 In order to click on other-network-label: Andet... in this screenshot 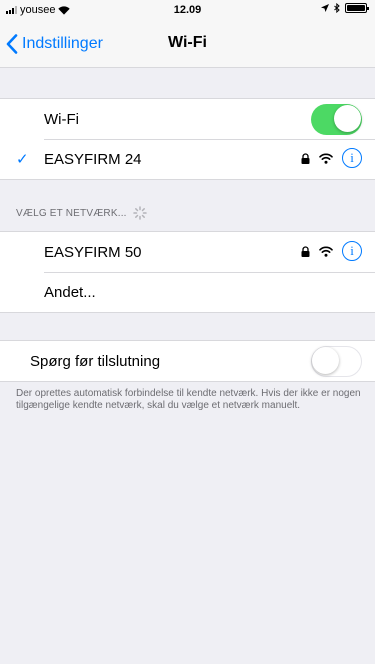, I will do `click(70, 292)`.